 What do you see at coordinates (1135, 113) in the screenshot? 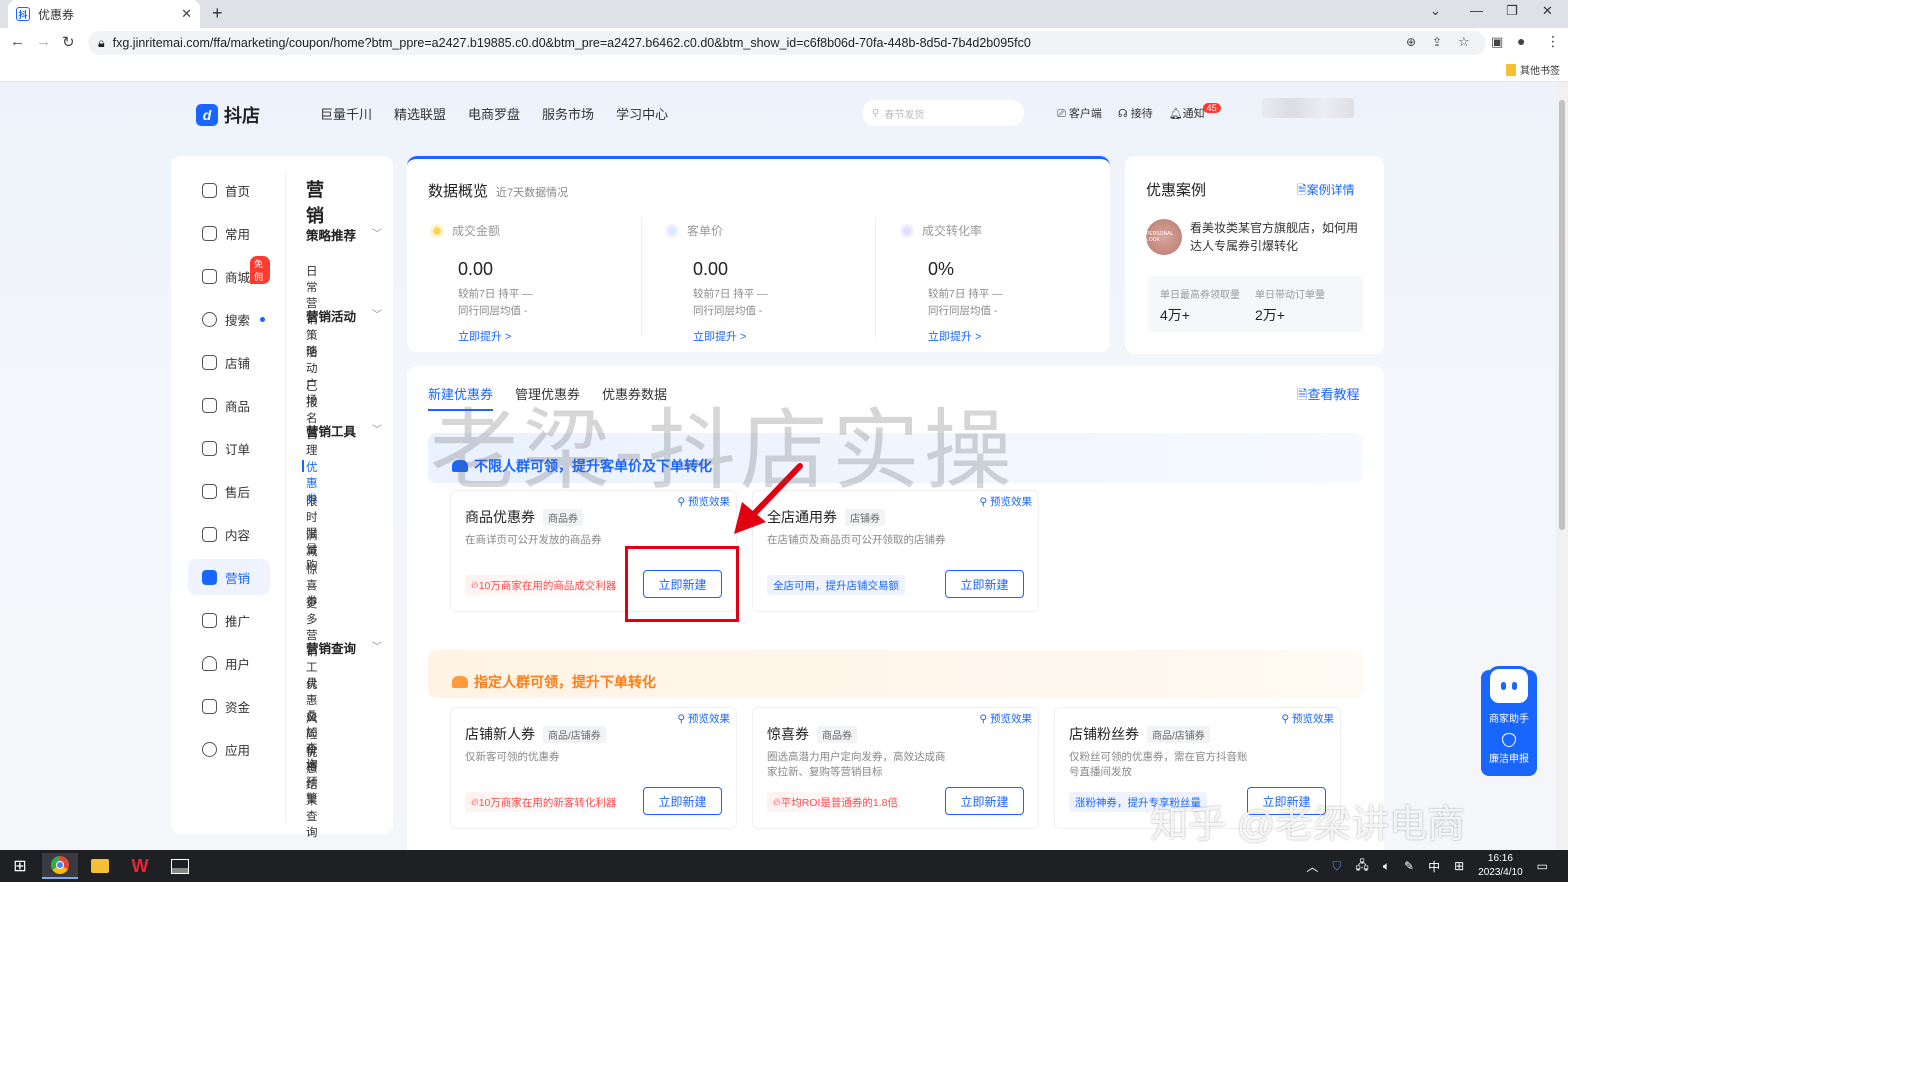
I see `reception: ☊ 接待` at bounding box center [1135, 113].